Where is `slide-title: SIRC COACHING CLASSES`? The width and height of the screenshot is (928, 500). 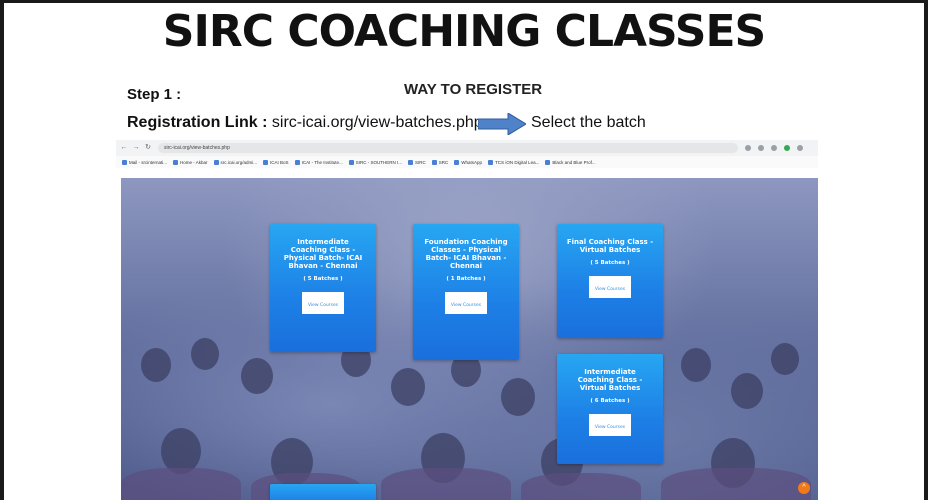 slide-title: SIRC COACHING CLASSES is located at coordinates (464, 31).